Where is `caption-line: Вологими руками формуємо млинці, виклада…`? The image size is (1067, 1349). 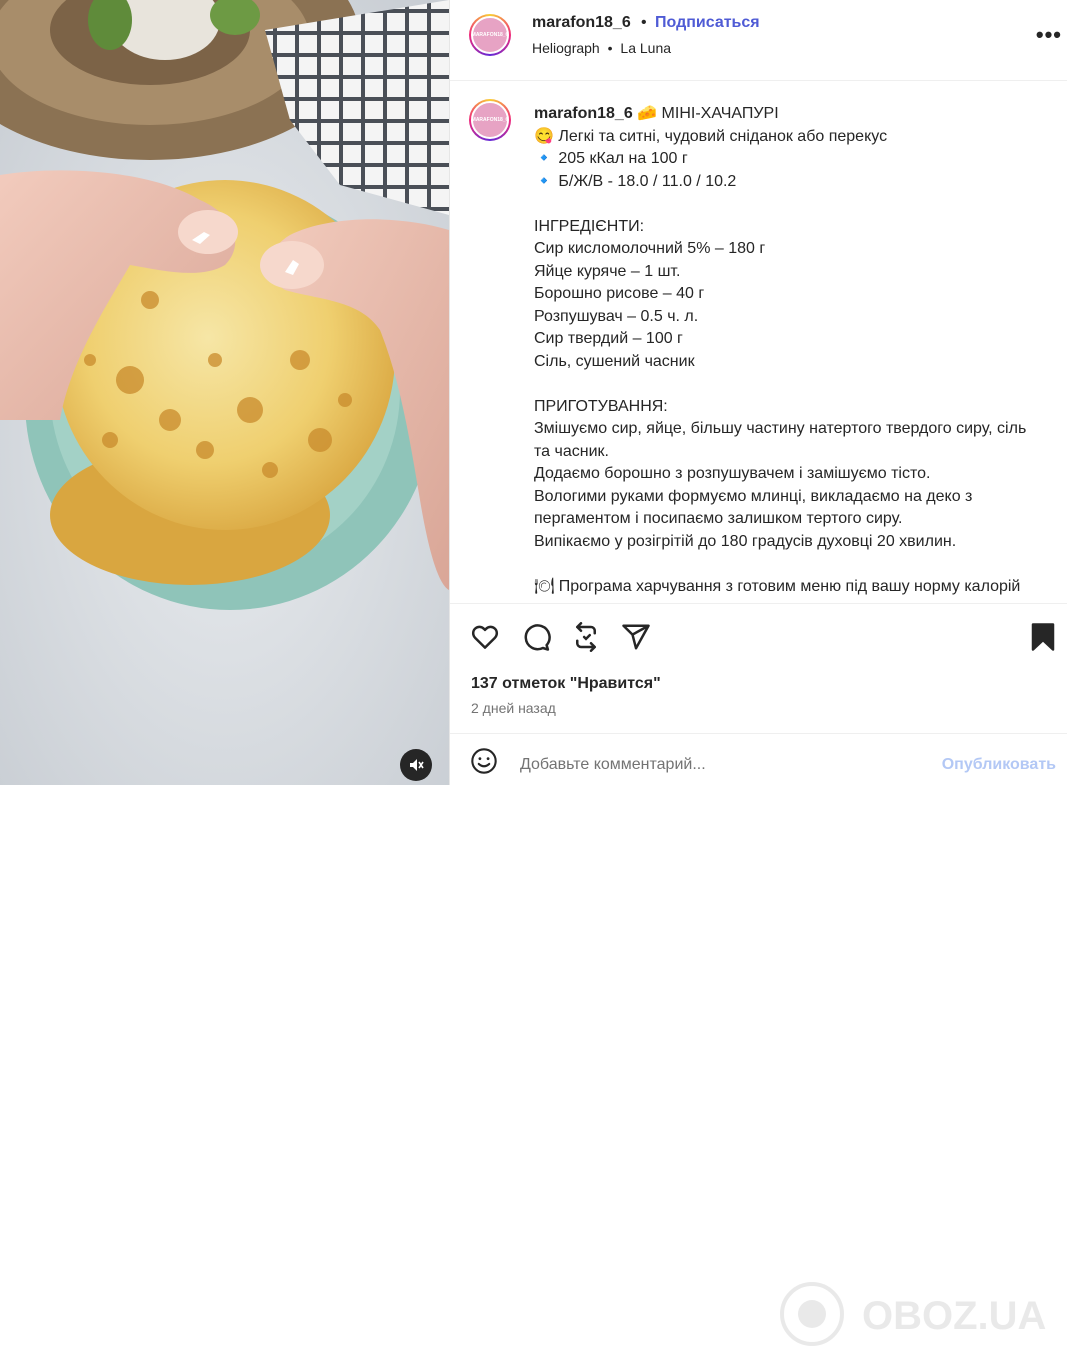
caption-line: Вологими руками формуємо млинці, виклада… is located at coordinates (755, 507).